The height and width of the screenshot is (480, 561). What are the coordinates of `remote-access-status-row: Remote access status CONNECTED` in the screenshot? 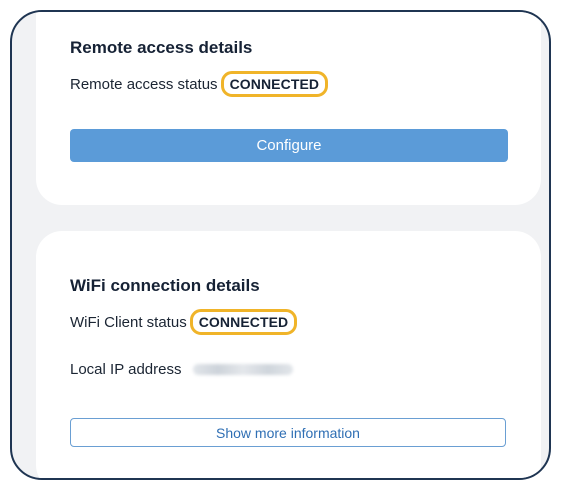 It's located at (199, 84).